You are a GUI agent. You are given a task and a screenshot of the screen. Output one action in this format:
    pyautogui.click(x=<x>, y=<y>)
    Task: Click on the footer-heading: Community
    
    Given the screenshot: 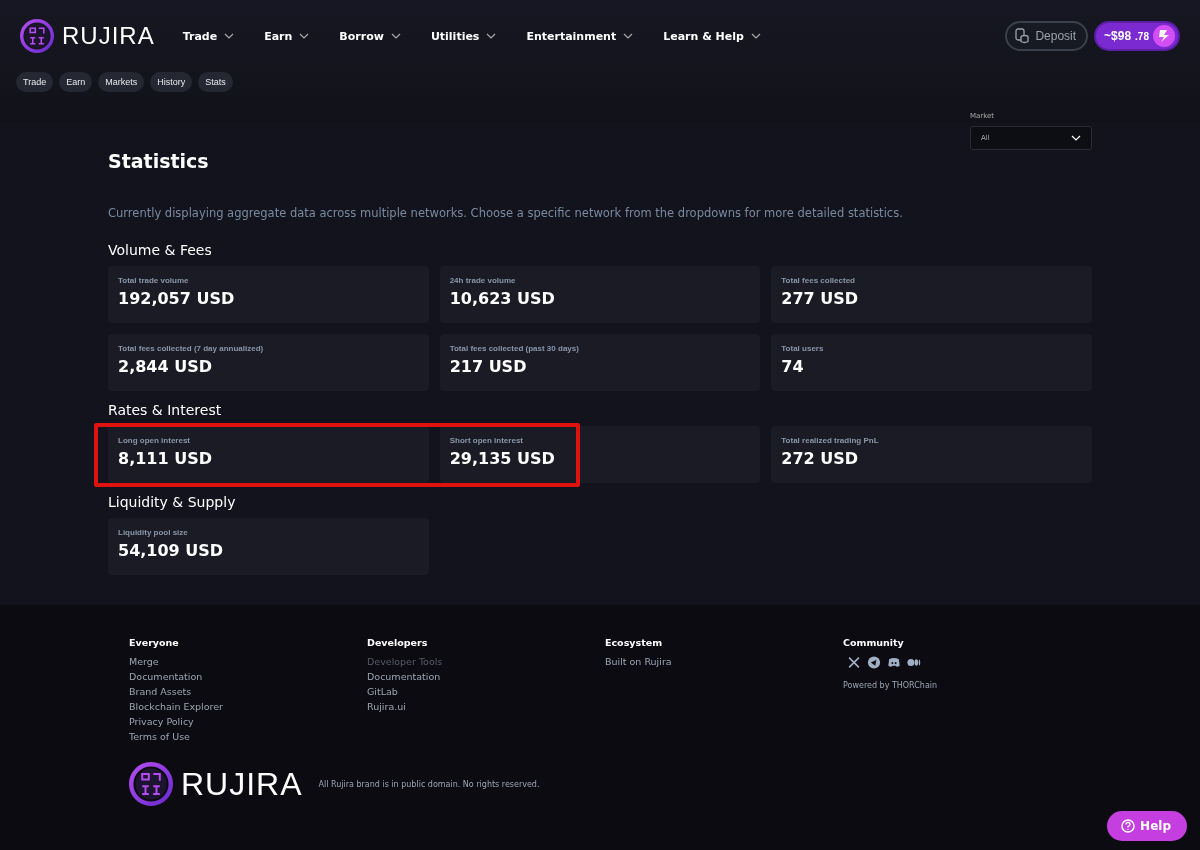 What is the action you would take?
    pyautogui.click(x=874, y=642)
    